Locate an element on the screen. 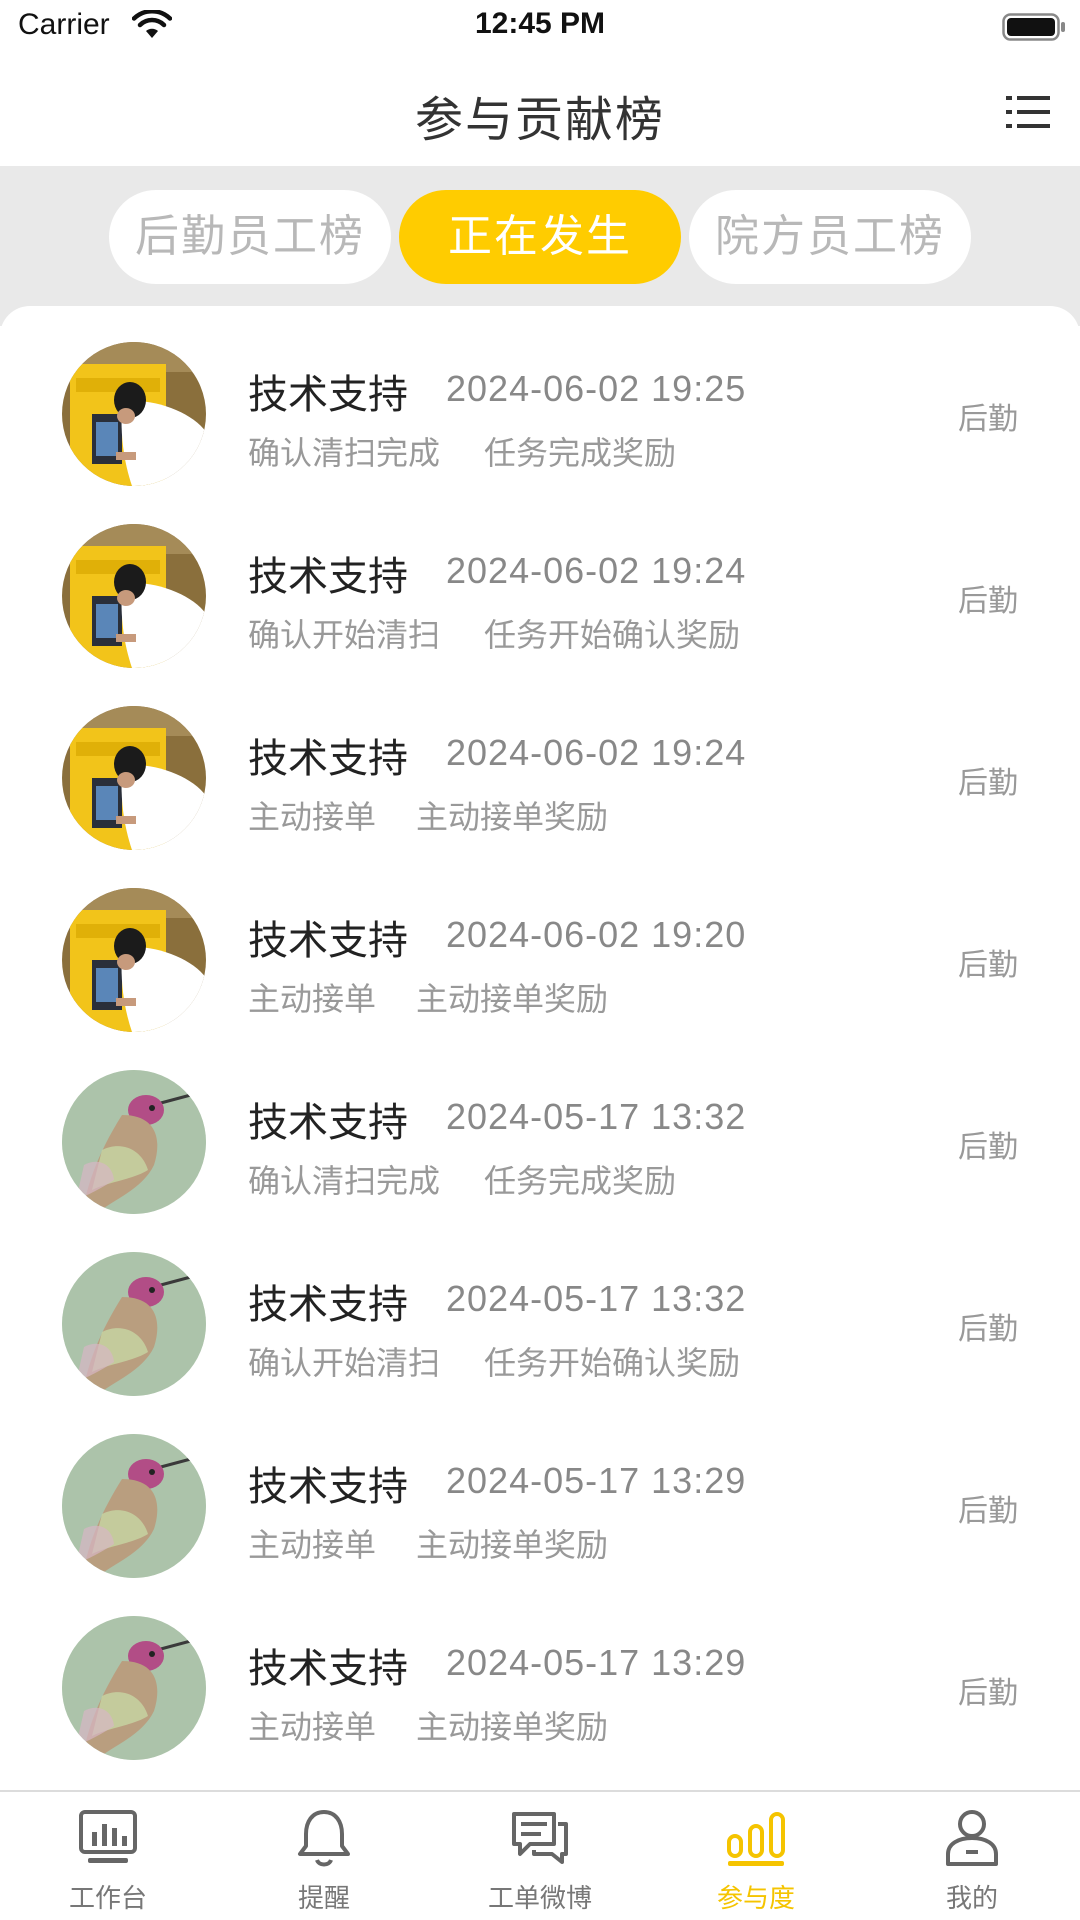 Image resolution: width=1080 pixels, height=1920 pixels. dashboard-icon is located at coordinates (108, 1836).